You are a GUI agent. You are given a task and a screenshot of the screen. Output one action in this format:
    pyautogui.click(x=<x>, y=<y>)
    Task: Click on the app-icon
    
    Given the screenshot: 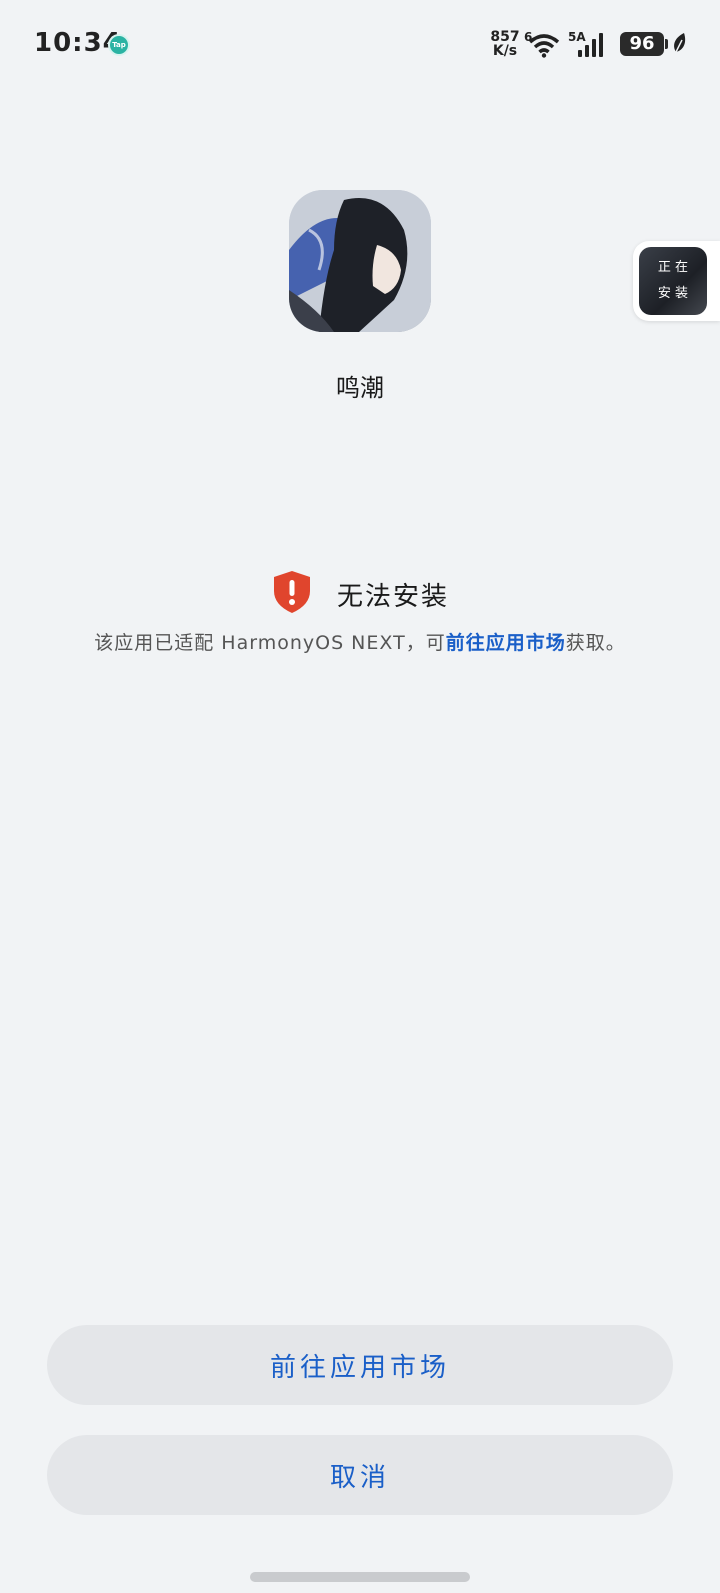 What is the action you would take?
    pyautogui.click(x=360, y=261)
    